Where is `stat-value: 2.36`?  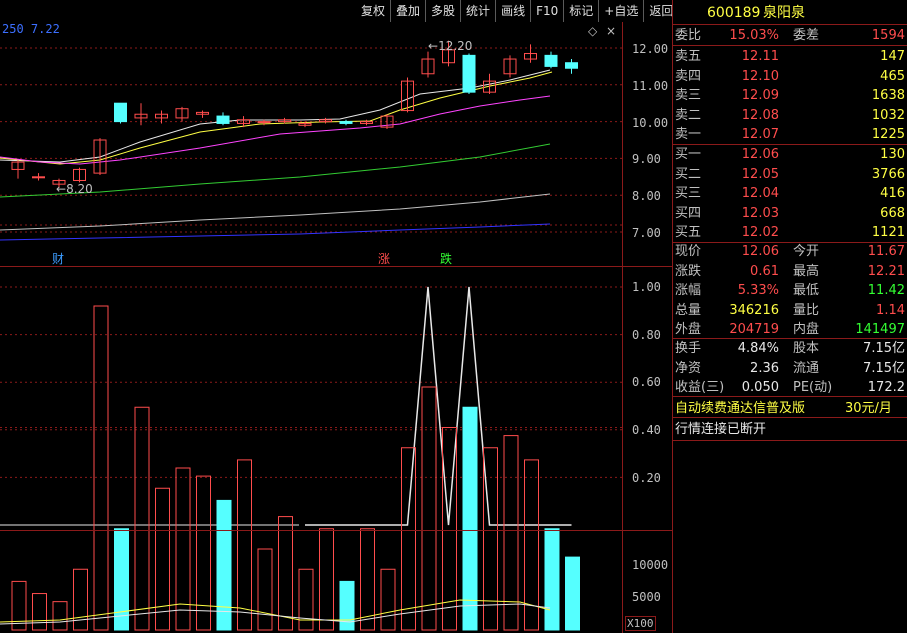
stat-value: 2.36 is located at coordinates (764, 368).